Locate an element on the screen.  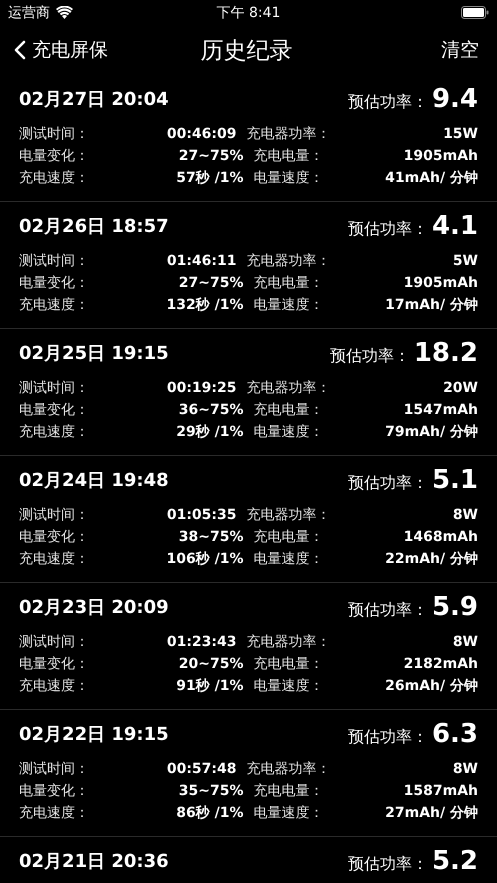
status-time: 下午 8:41 is located at coordinates (248, 13).